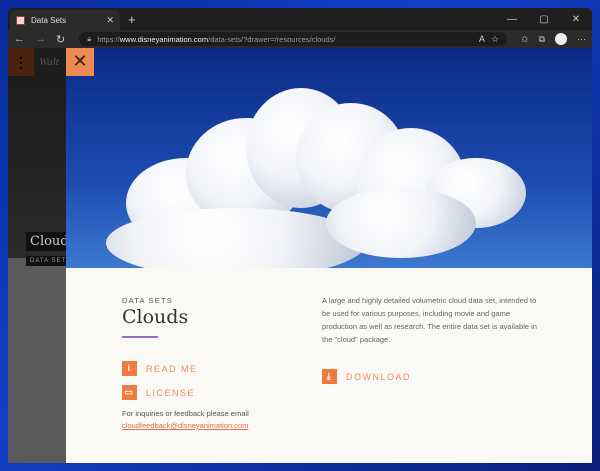  I want to click on dataset-title: Clouds, so click(155, 317).